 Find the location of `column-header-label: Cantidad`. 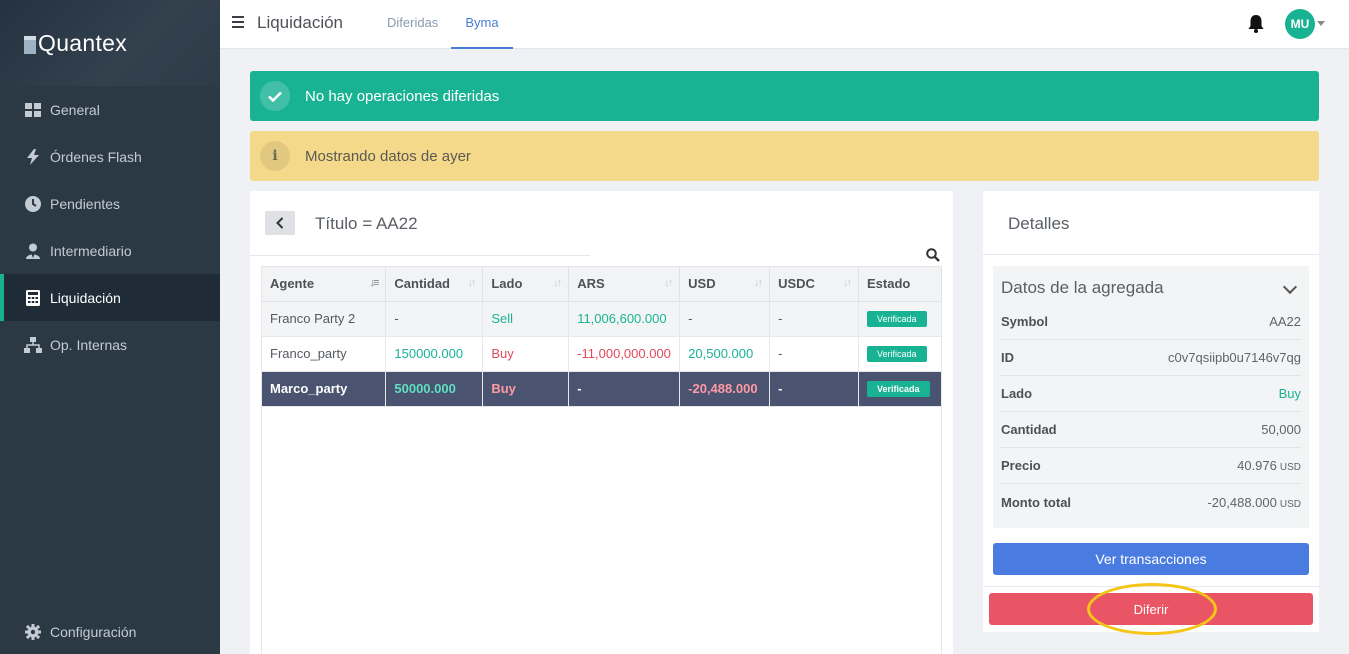

column-header-label: Cantidad is located at coordinates (422, 284).